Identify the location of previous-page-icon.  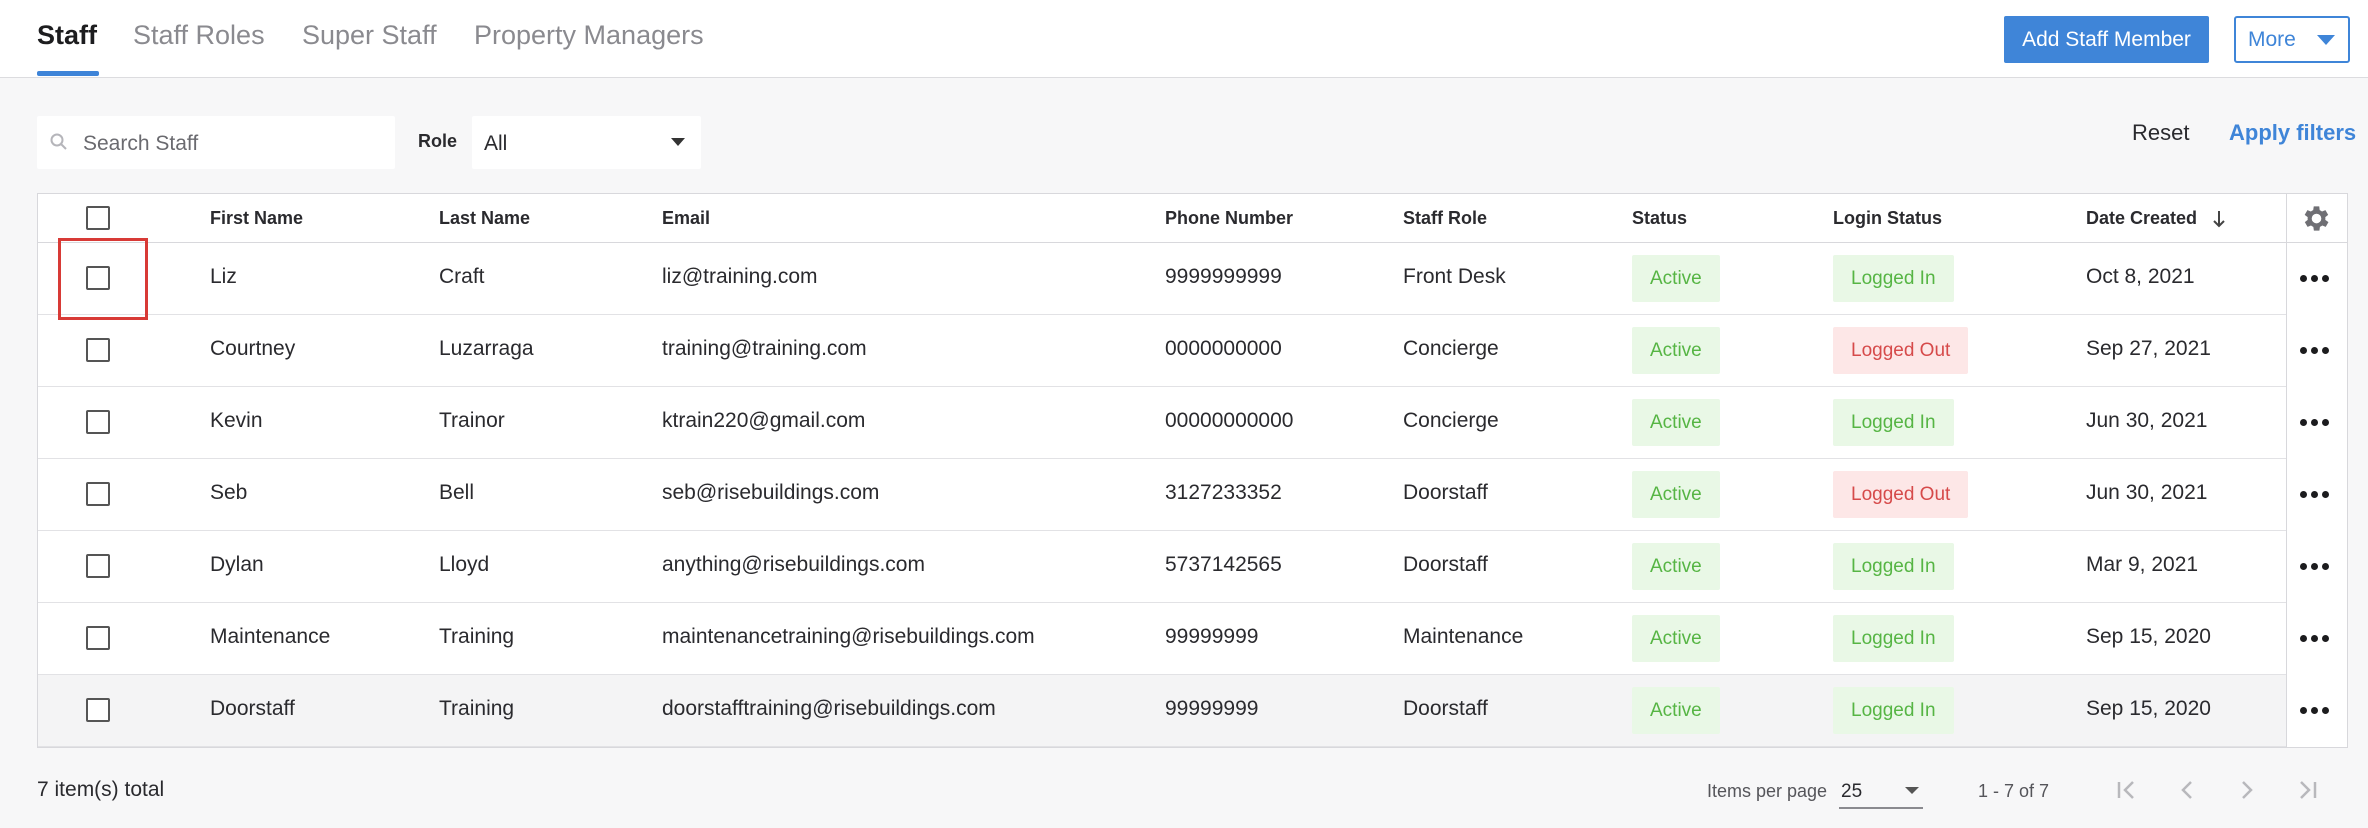
(2187, 790).